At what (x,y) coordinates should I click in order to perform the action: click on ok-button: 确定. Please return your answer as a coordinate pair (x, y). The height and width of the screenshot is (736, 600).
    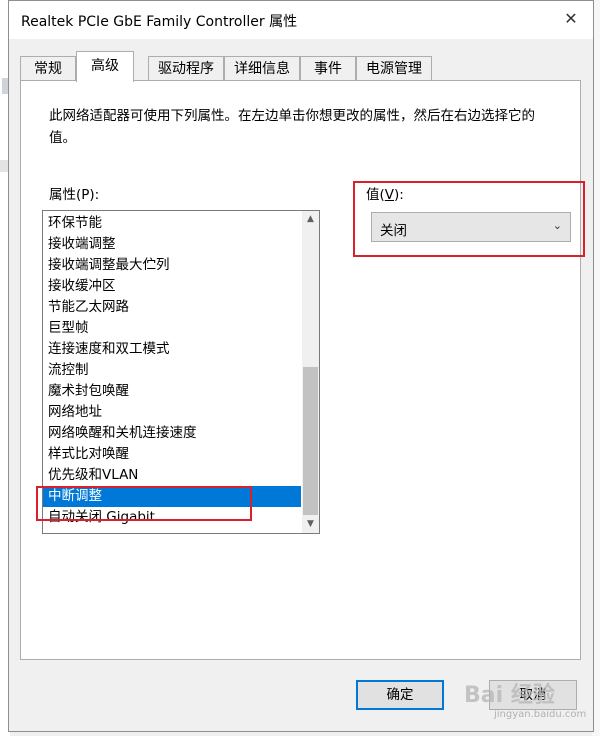
    Looking at the image, I should click on (400, 695).